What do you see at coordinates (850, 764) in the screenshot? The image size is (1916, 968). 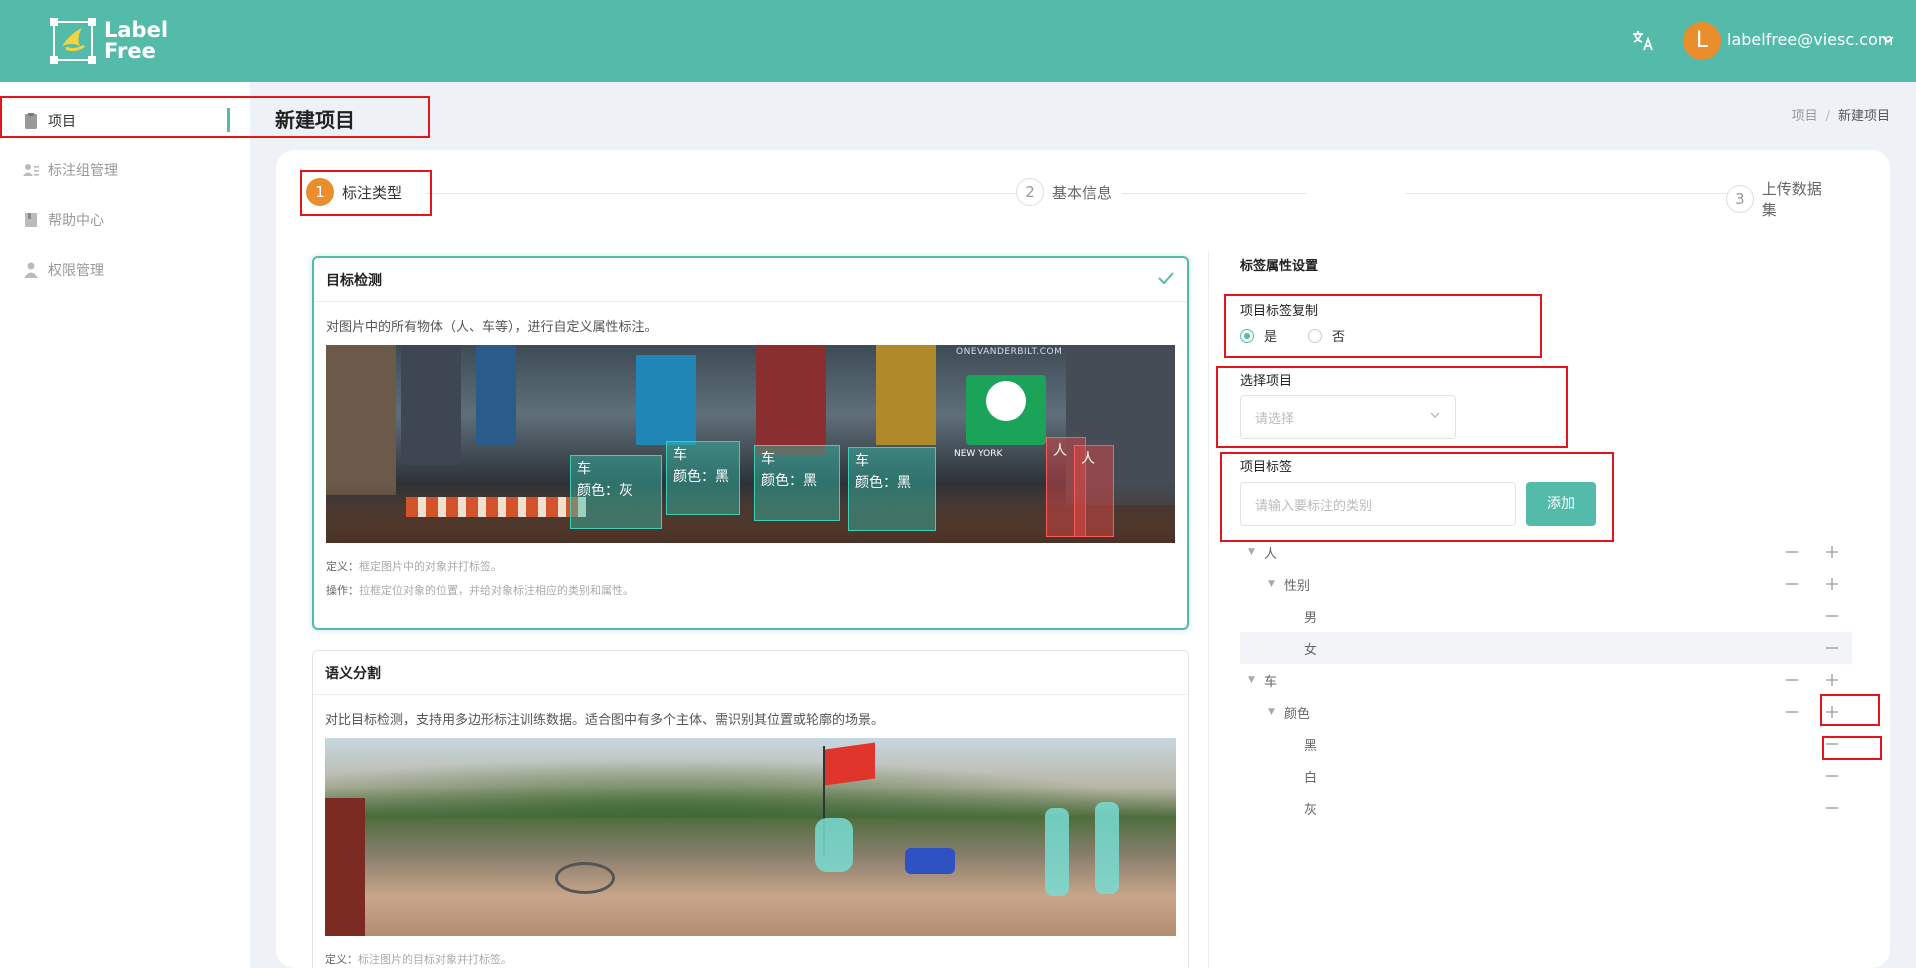 I see `flag-shape` at bounding box center [850, 764].